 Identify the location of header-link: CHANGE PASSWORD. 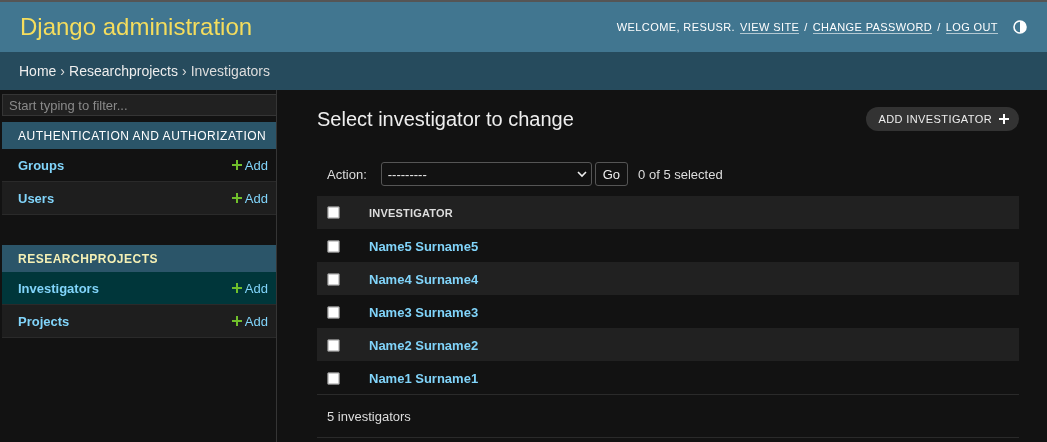
(872, 27).